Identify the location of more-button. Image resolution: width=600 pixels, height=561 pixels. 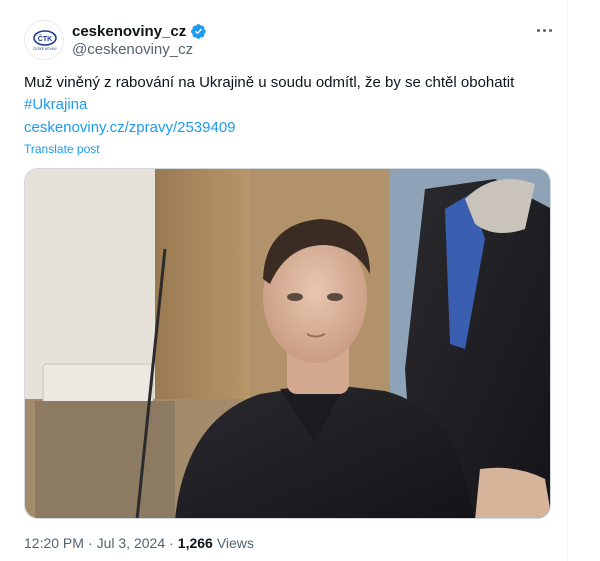
(544, 30).